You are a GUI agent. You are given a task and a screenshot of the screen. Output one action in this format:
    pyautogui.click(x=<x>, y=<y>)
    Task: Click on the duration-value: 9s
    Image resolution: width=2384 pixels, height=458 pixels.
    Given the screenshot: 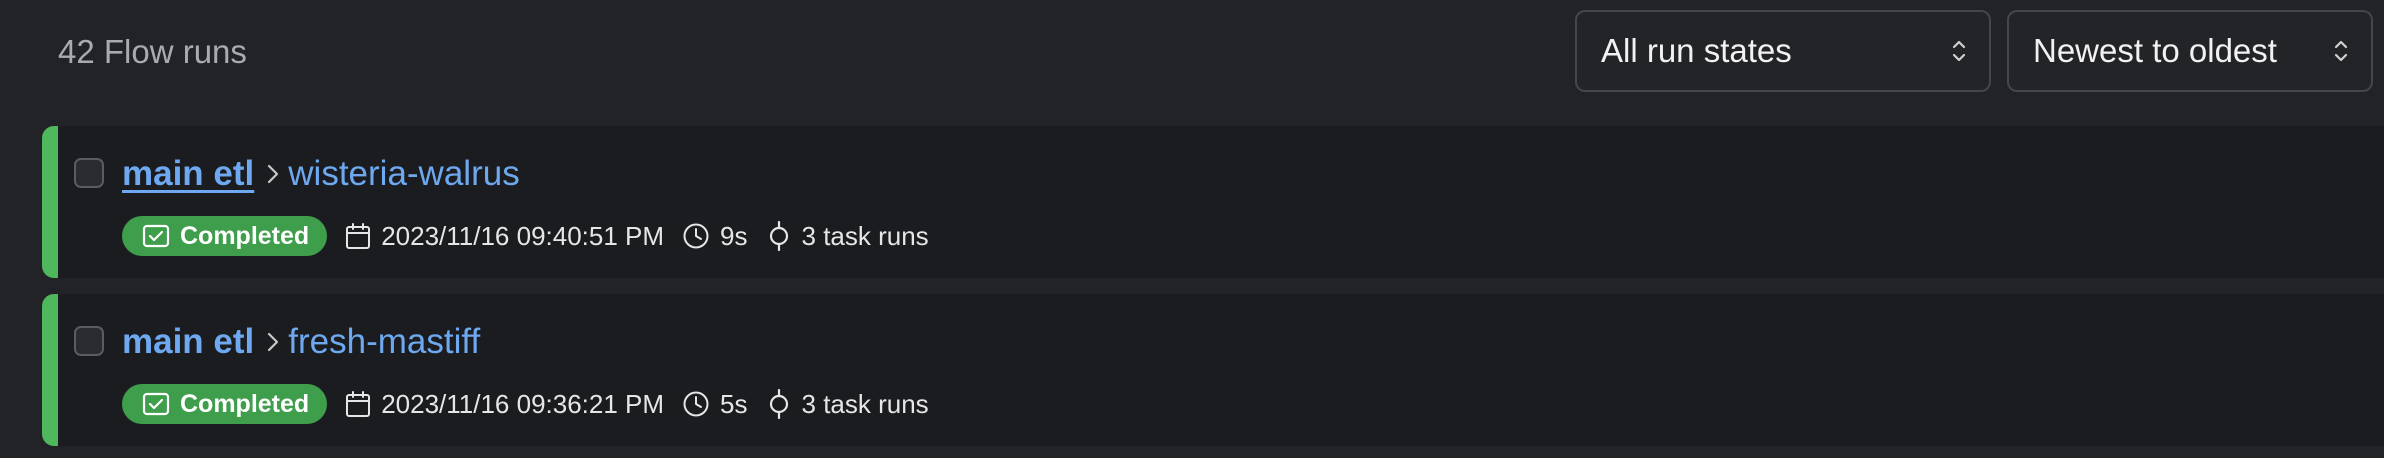 What is the action you would take?
    pyautogui.click(x=734, y=235)
    